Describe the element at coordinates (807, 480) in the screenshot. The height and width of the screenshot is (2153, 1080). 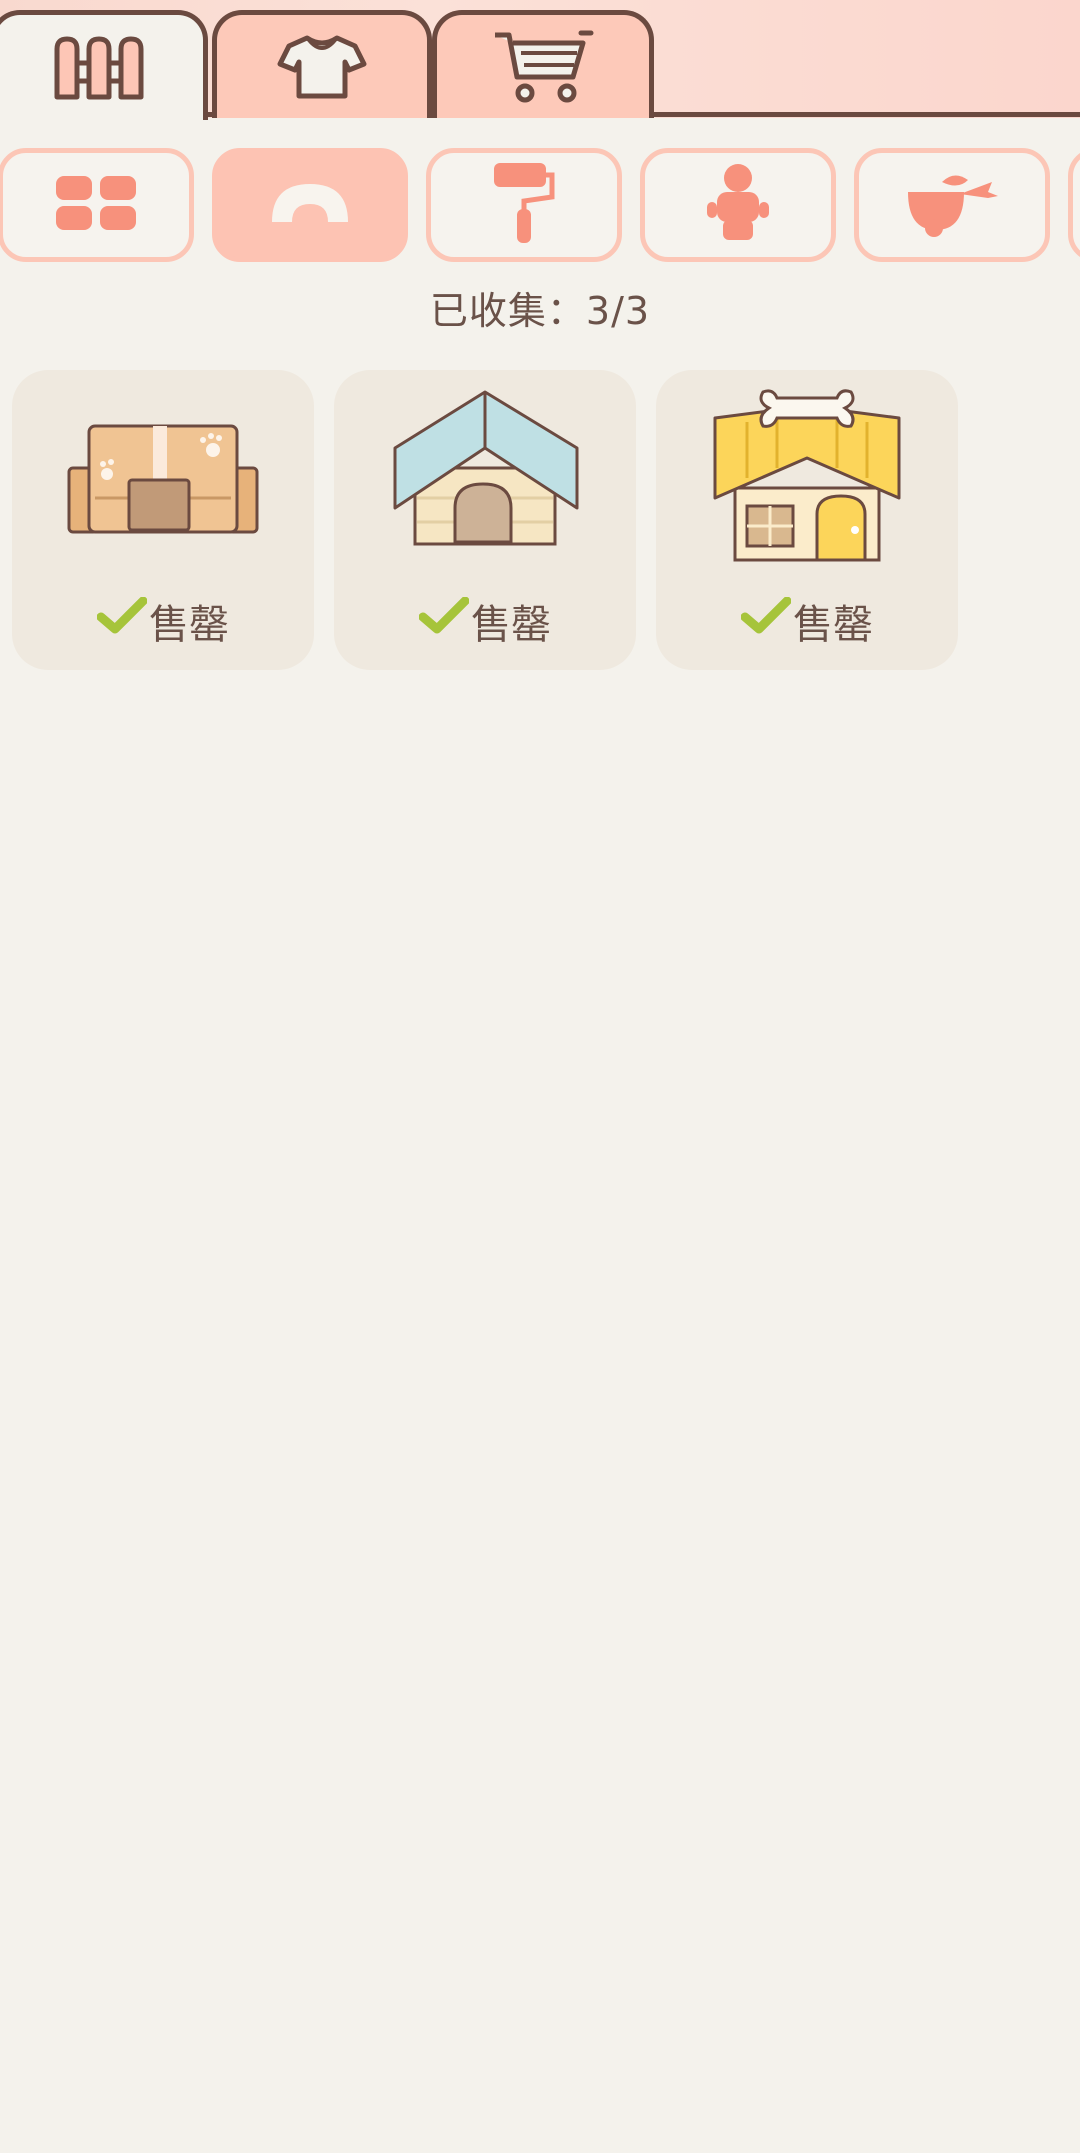
I see `yellow-bone-doghouse-icon` at that location.